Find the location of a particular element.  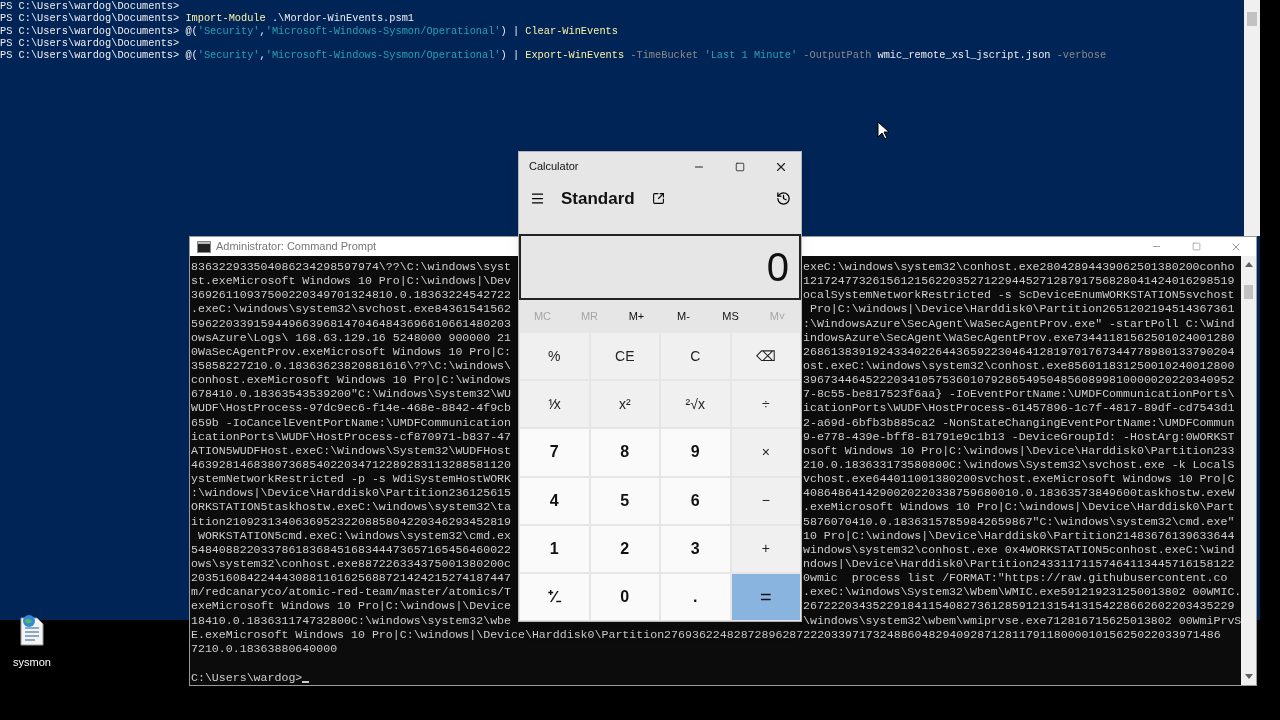

calculator-key: x² is located at coordinates (624, 404).